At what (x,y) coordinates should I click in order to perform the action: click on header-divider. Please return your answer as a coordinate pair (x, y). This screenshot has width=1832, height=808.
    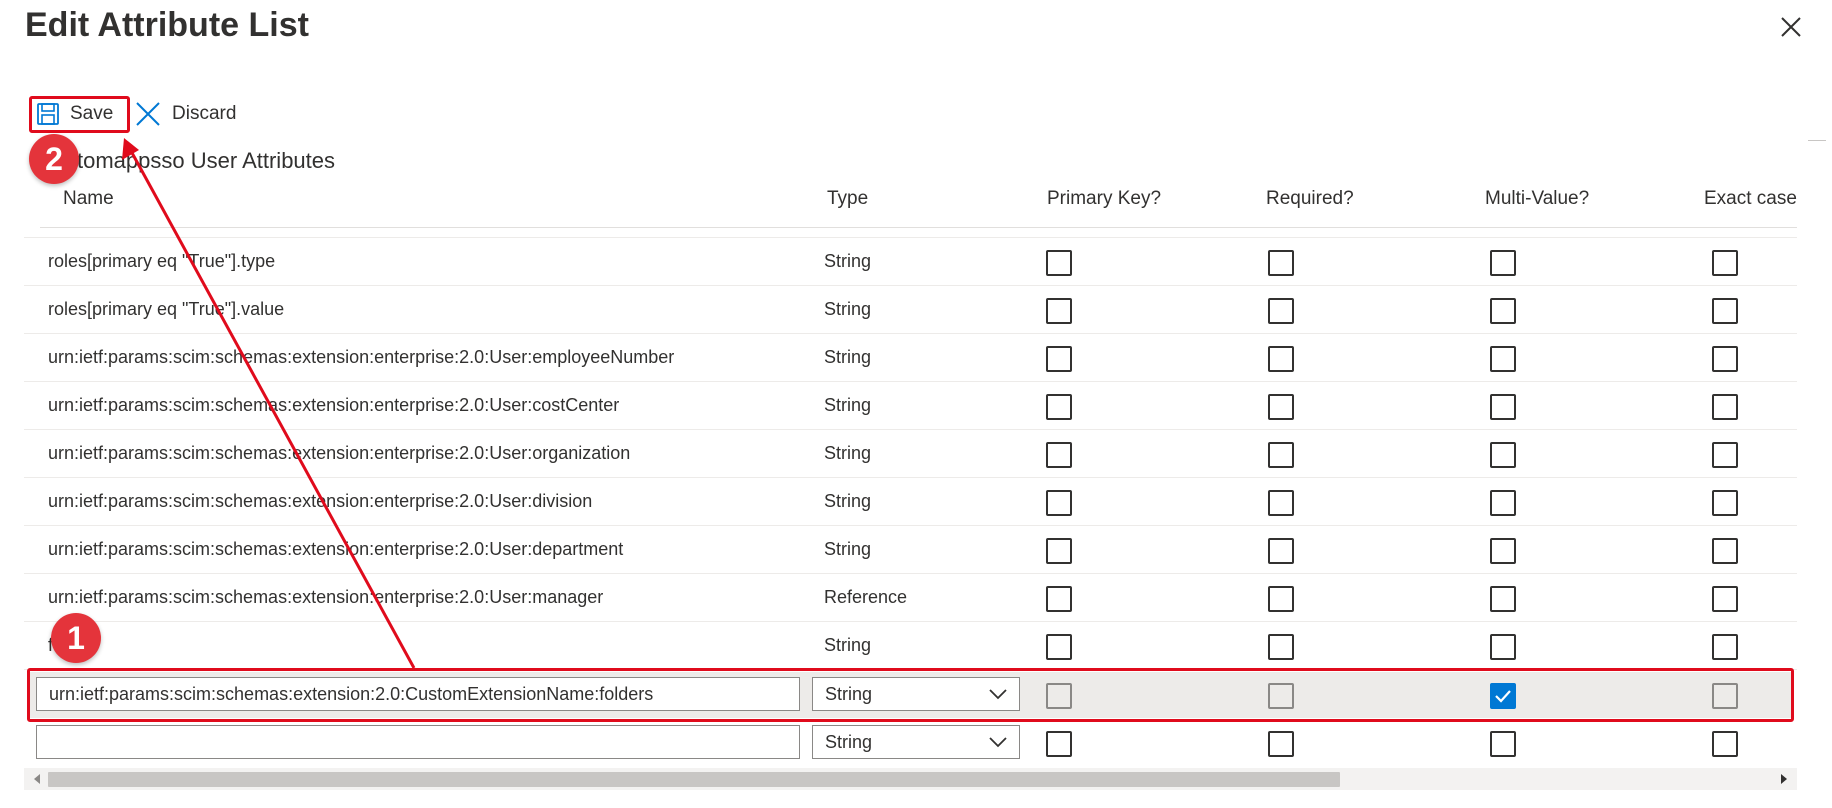
    Looking at the image, I should click on (918, 227).